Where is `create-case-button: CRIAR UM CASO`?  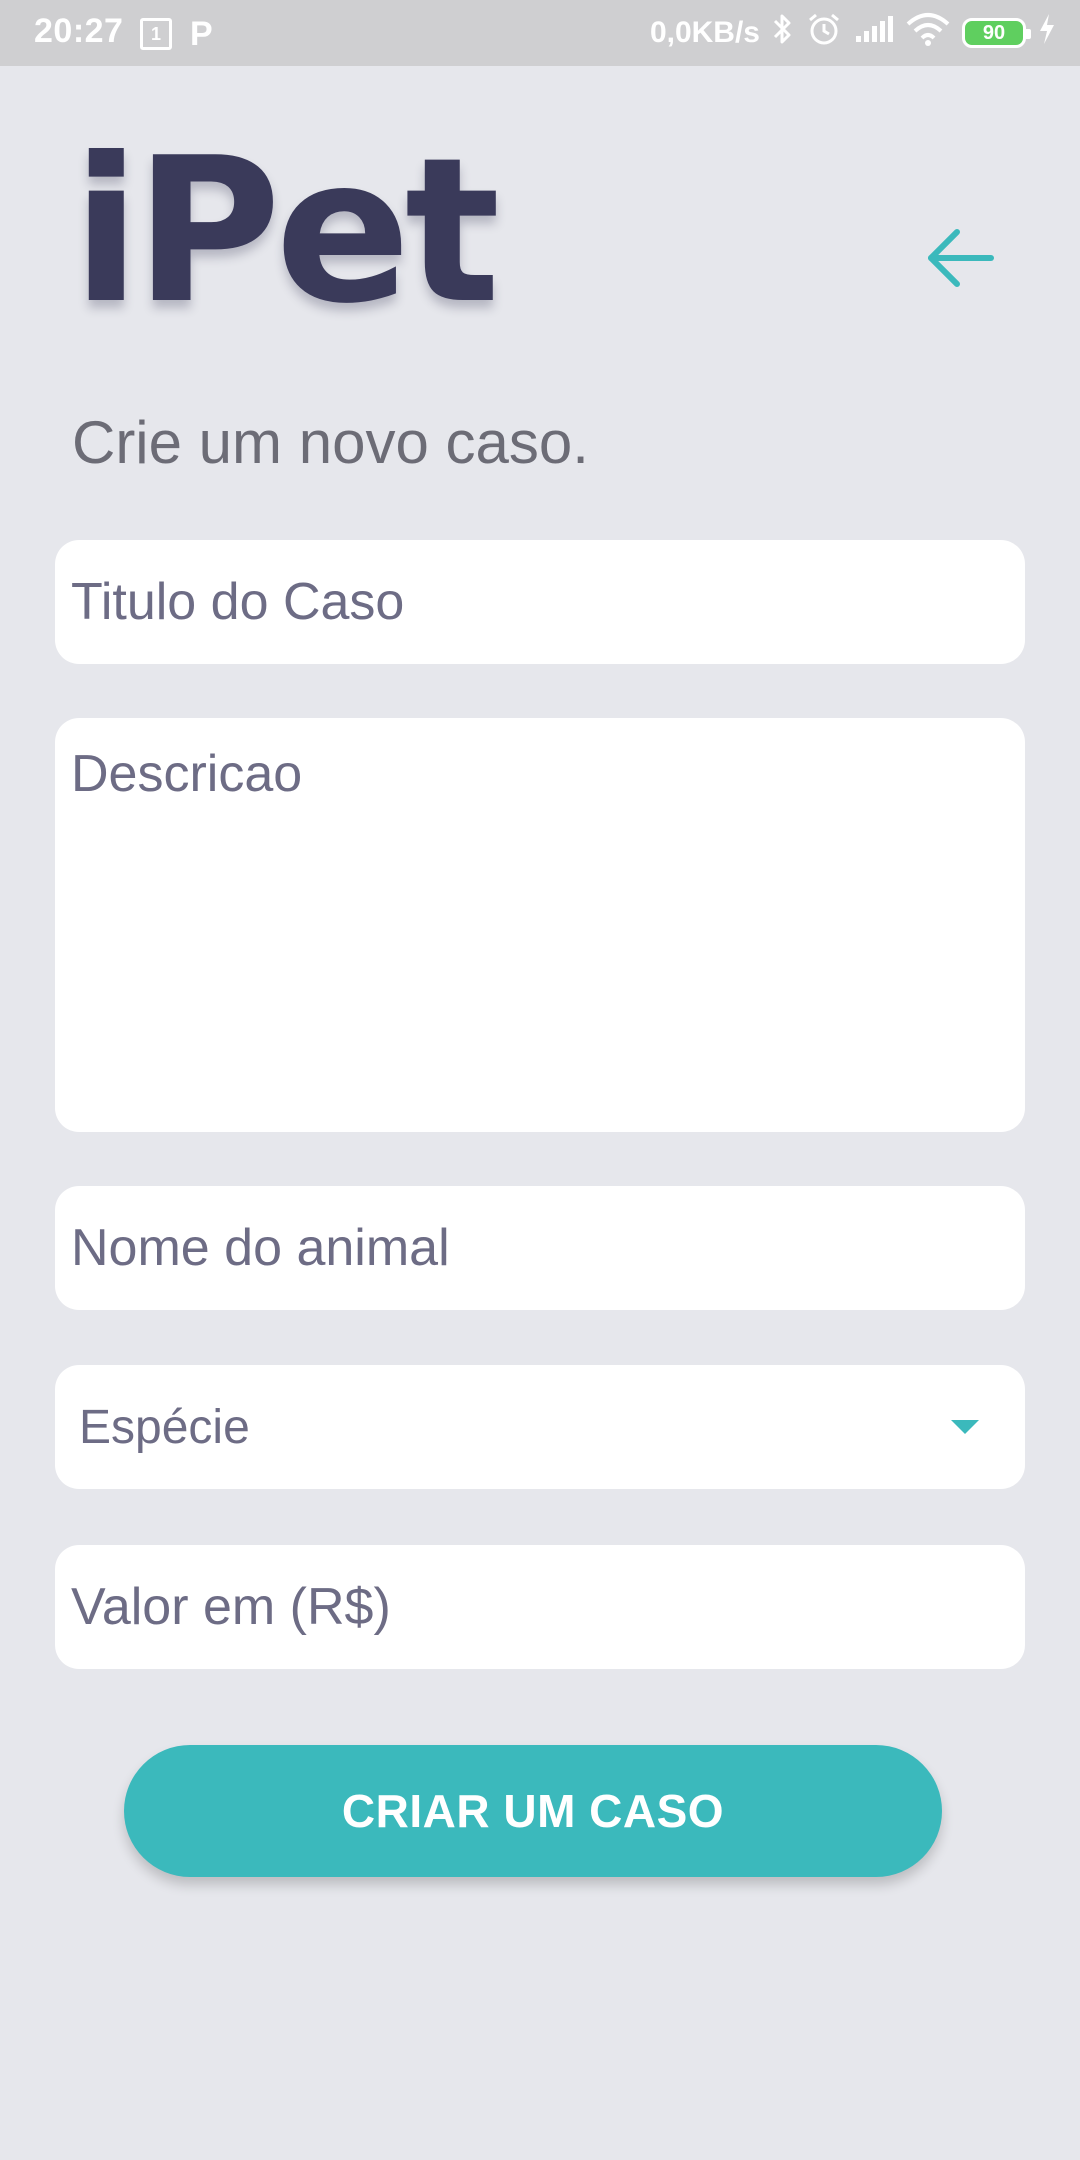 create-case-button: CRIAR UM CASO is located at coordinates (533, 1811).